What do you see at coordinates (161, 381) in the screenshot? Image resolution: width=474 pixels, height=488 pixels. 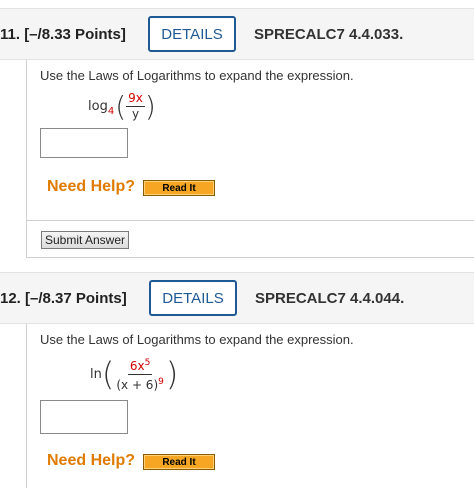 I see `denominator-exponent: 9` at bounding box center [161, 381].